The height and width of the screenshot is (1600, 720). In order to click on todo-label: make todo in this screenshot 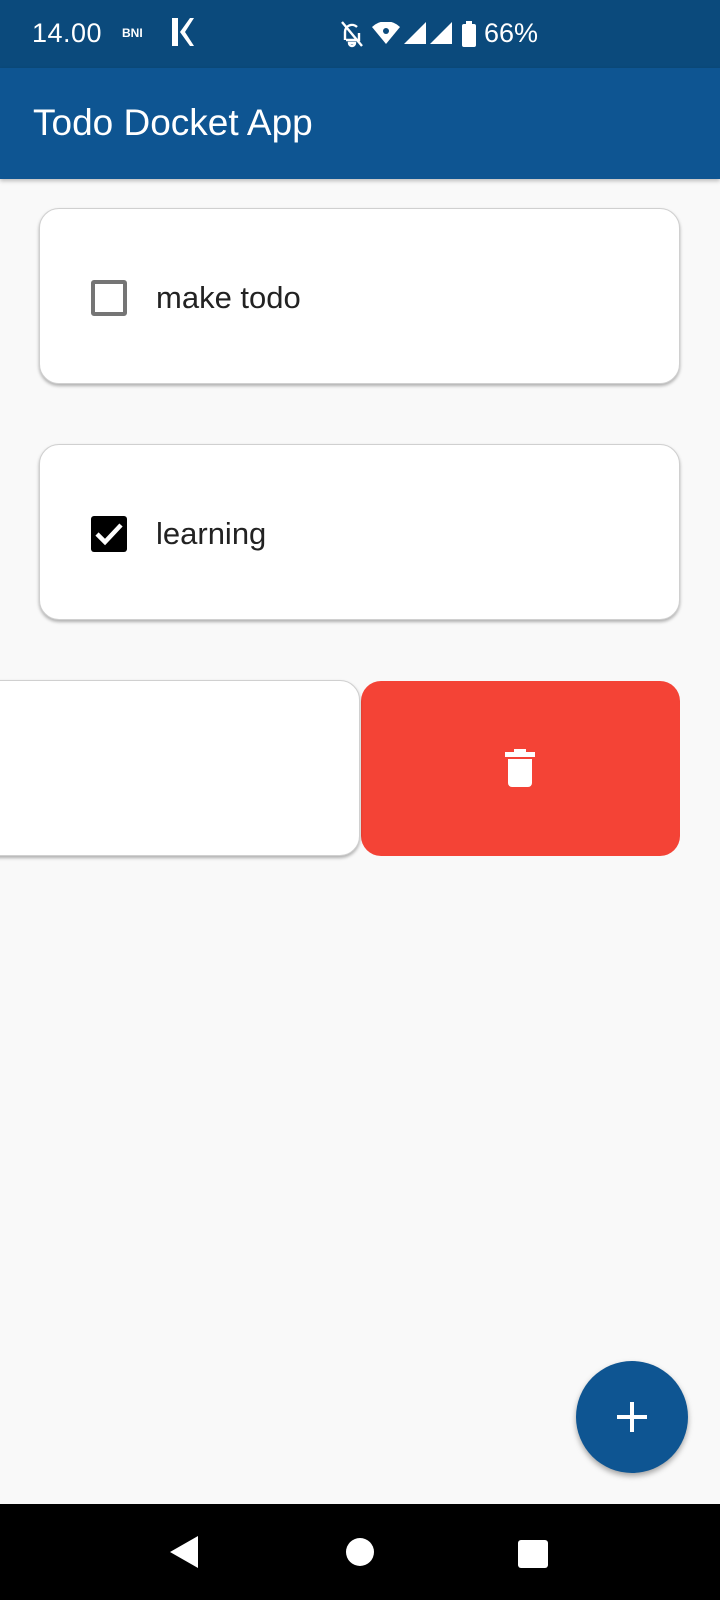, I will do `click(228, 297)`.